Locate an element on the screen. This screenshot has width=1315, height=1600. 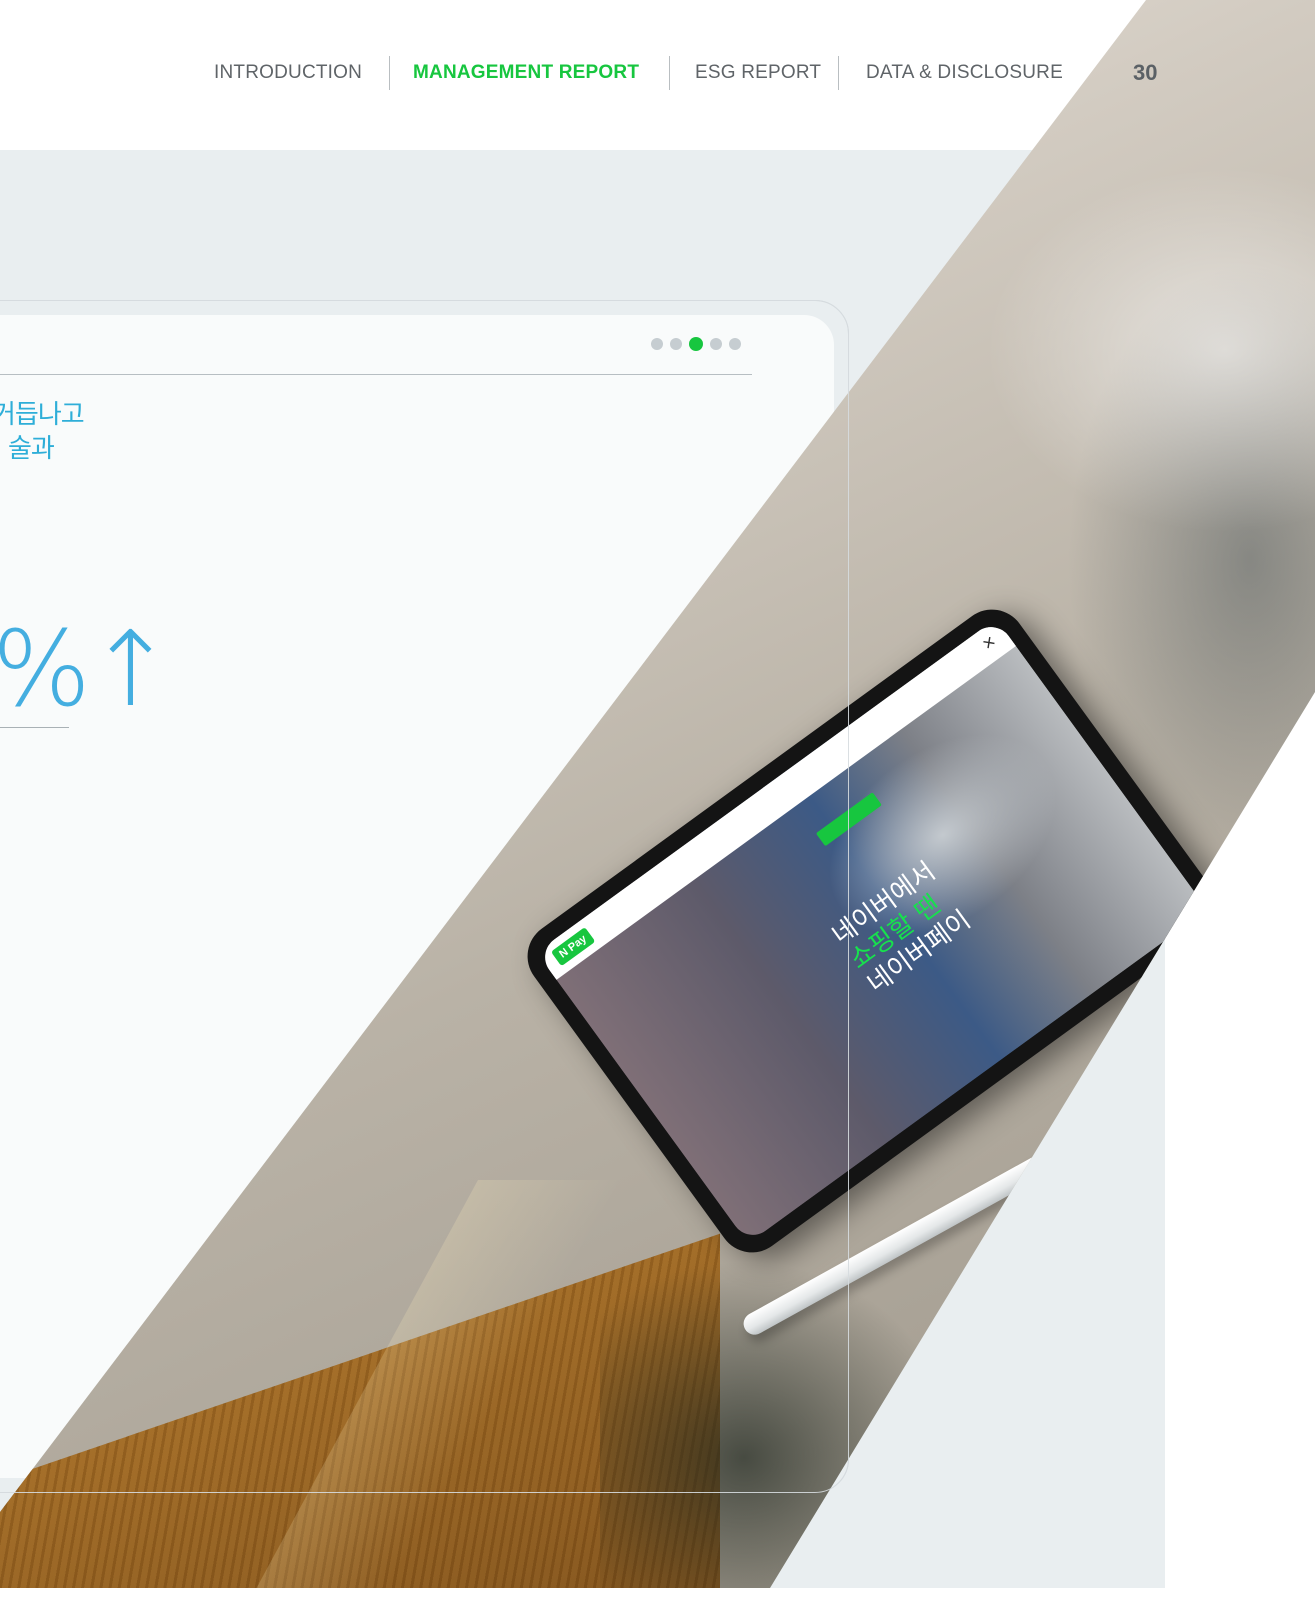
nav-item-data-disclosure: DATA & DISCLOSURE is located at coordinates (964, 73).